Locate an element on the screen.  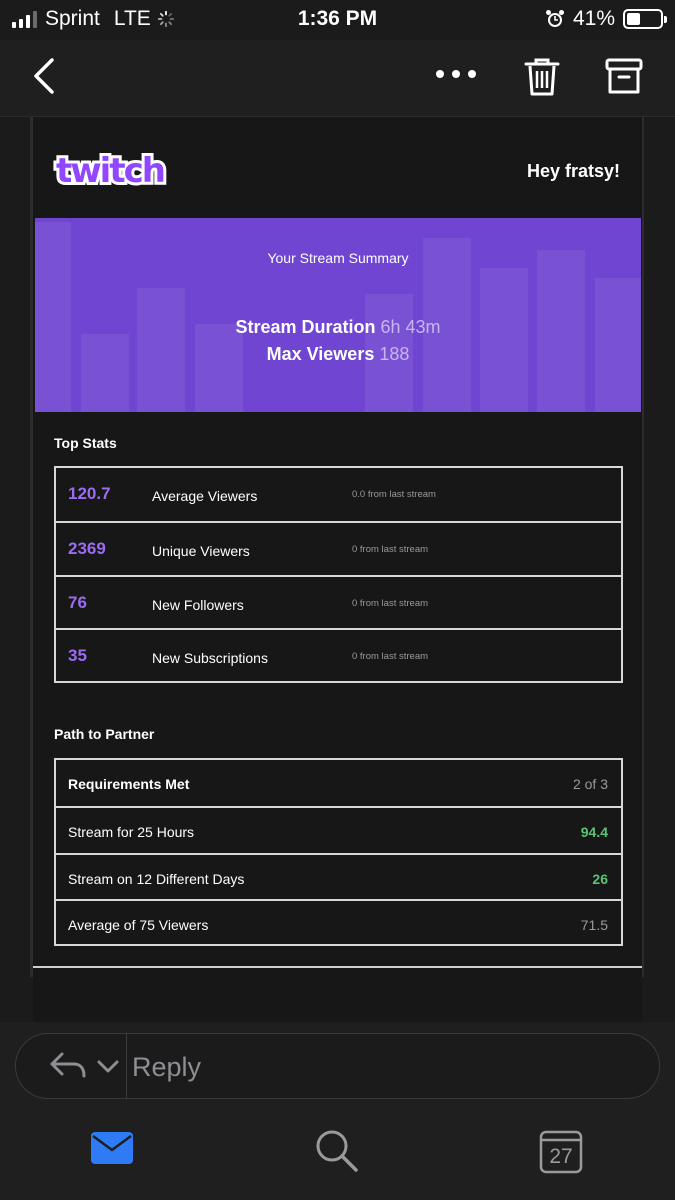
stat-delta: 0.0 from last stream is located at coordinates (394, 494).